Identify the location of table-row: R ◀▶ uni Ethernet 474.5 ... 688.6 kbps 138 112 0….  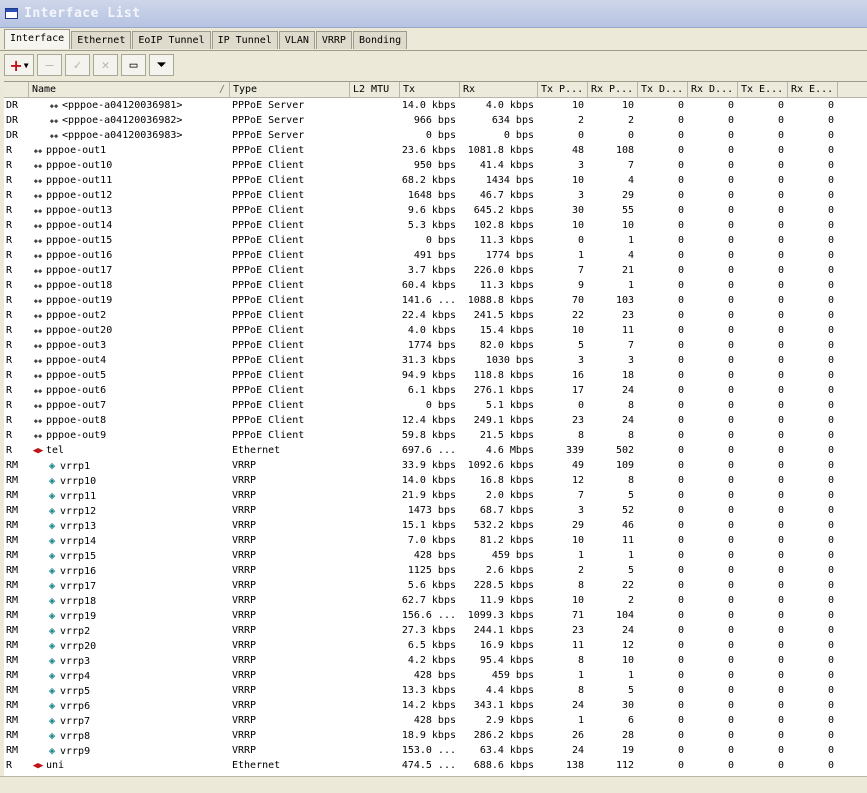
(435, 765).